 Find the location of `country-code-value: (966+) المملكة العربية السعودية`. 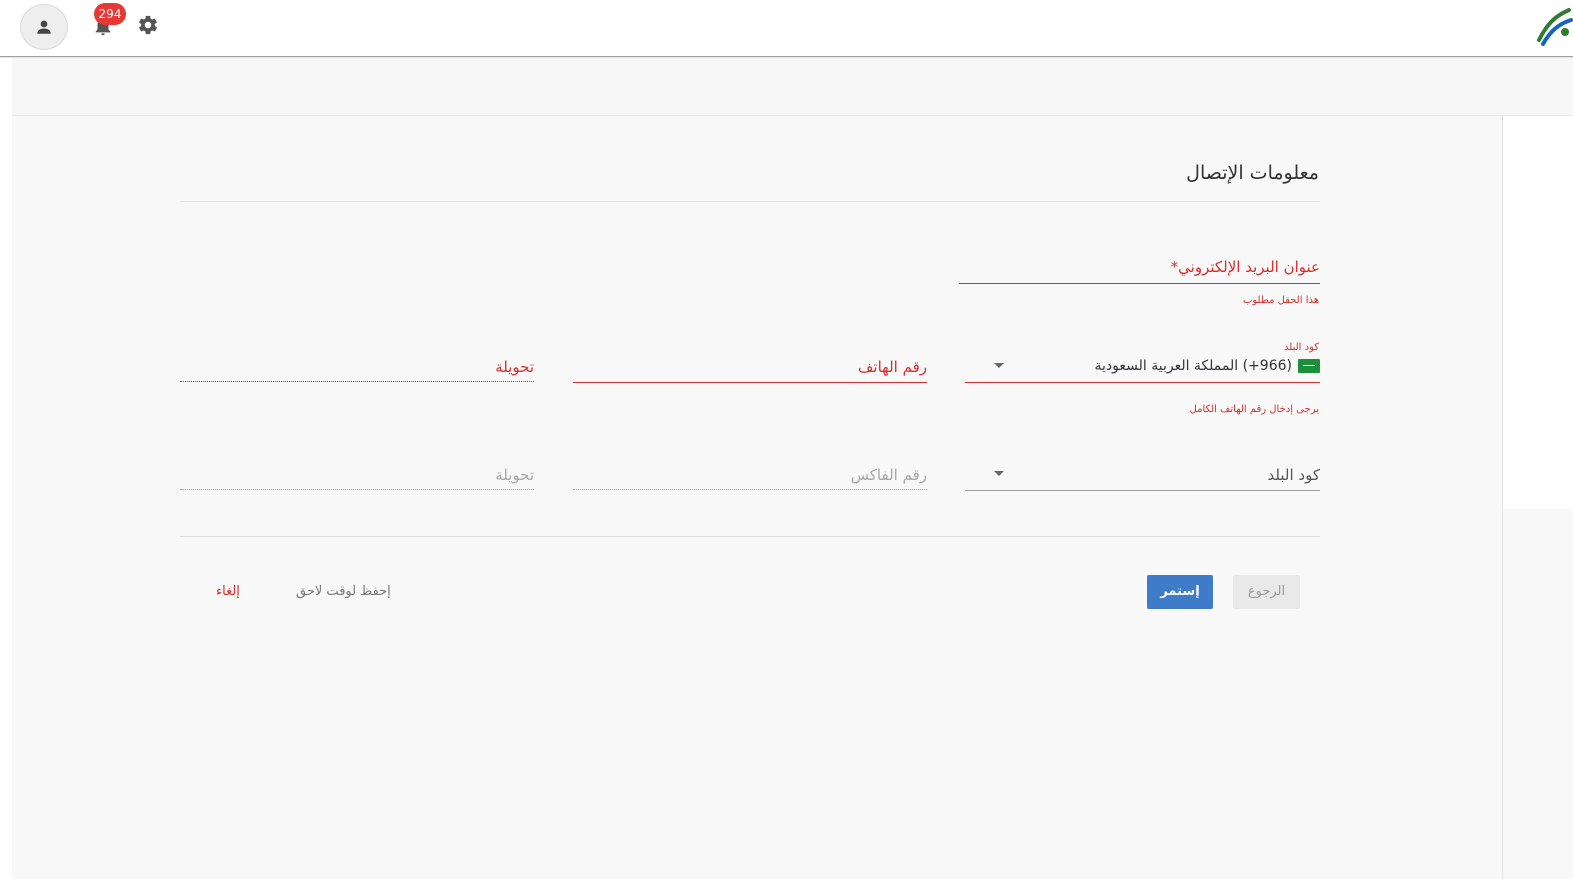

country-code-value: (966+) المملكة العربية السعودية is located at coordinates (1207, 366).